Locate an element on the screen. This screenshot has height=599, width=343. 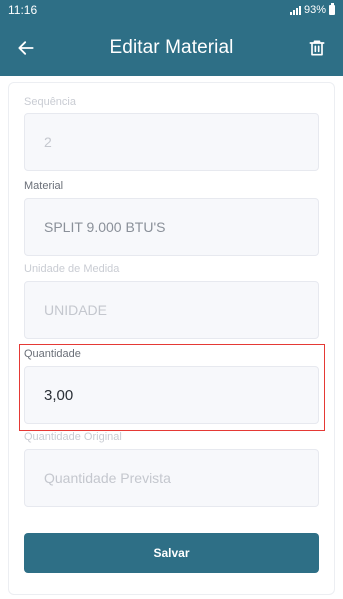
sequencia-label: Sequência is located at coordinates (50, 102).